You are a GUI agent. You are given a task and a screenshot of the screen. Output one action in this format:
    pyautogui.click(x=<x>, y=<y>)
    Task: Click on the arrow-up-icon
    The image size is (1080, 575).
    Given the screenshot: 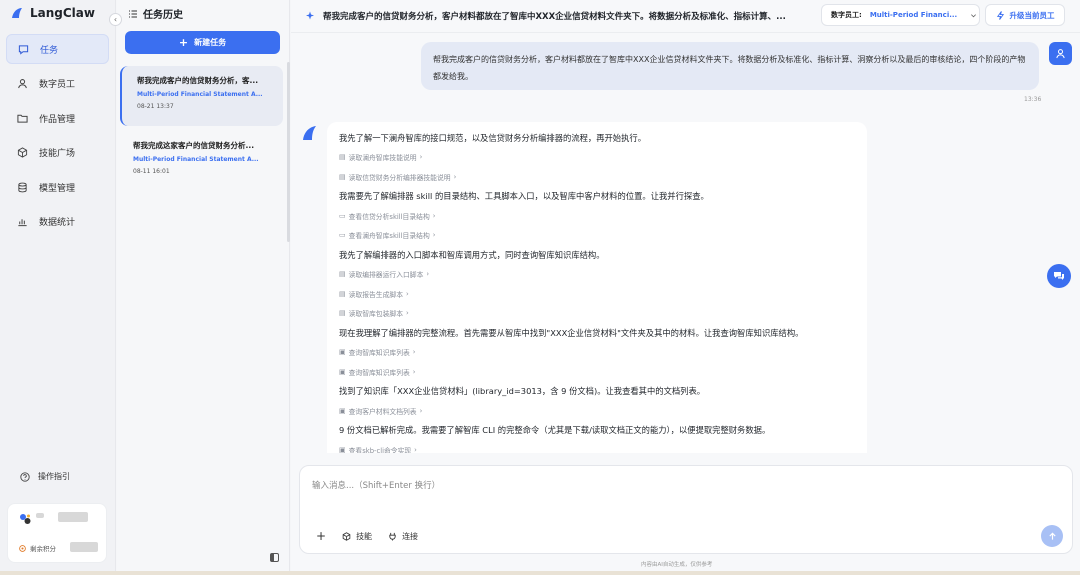 What is the action you would take?
    pyautogui.click(x=1052, y=536)
    